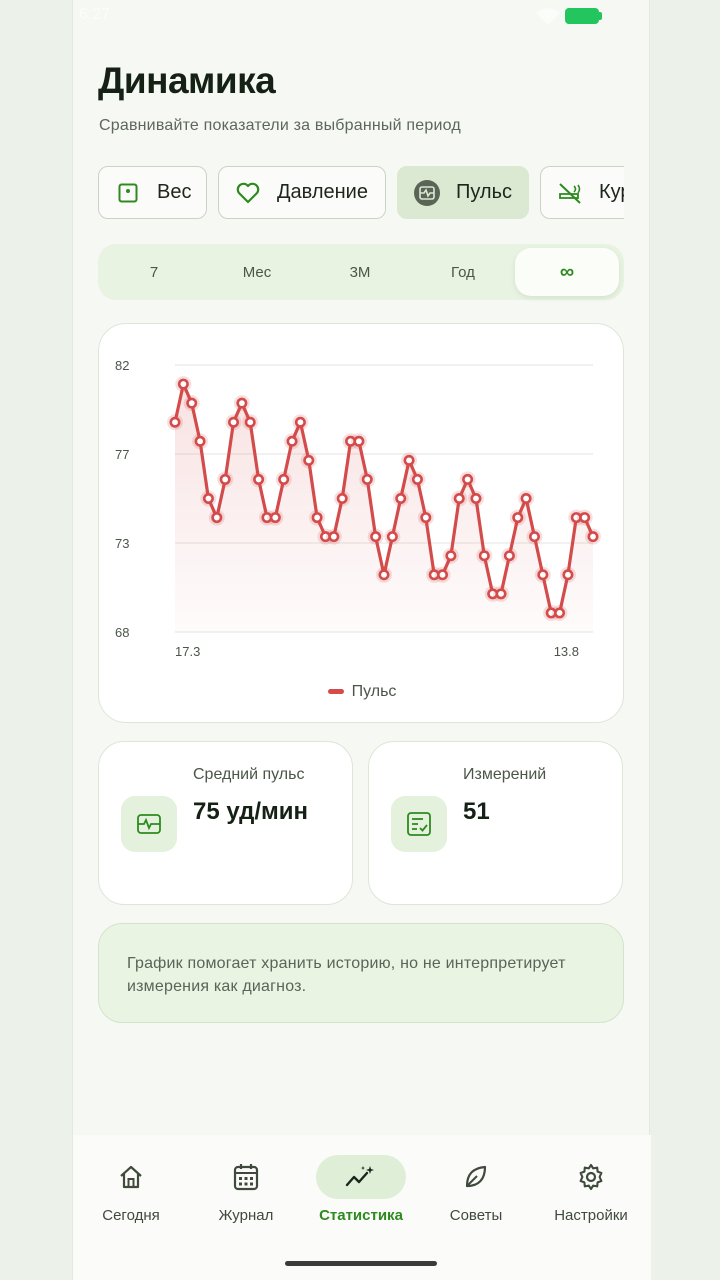 This screenshot has width=720, height=1280. I want to click on y-tick-label: 82, so click(122, 365).